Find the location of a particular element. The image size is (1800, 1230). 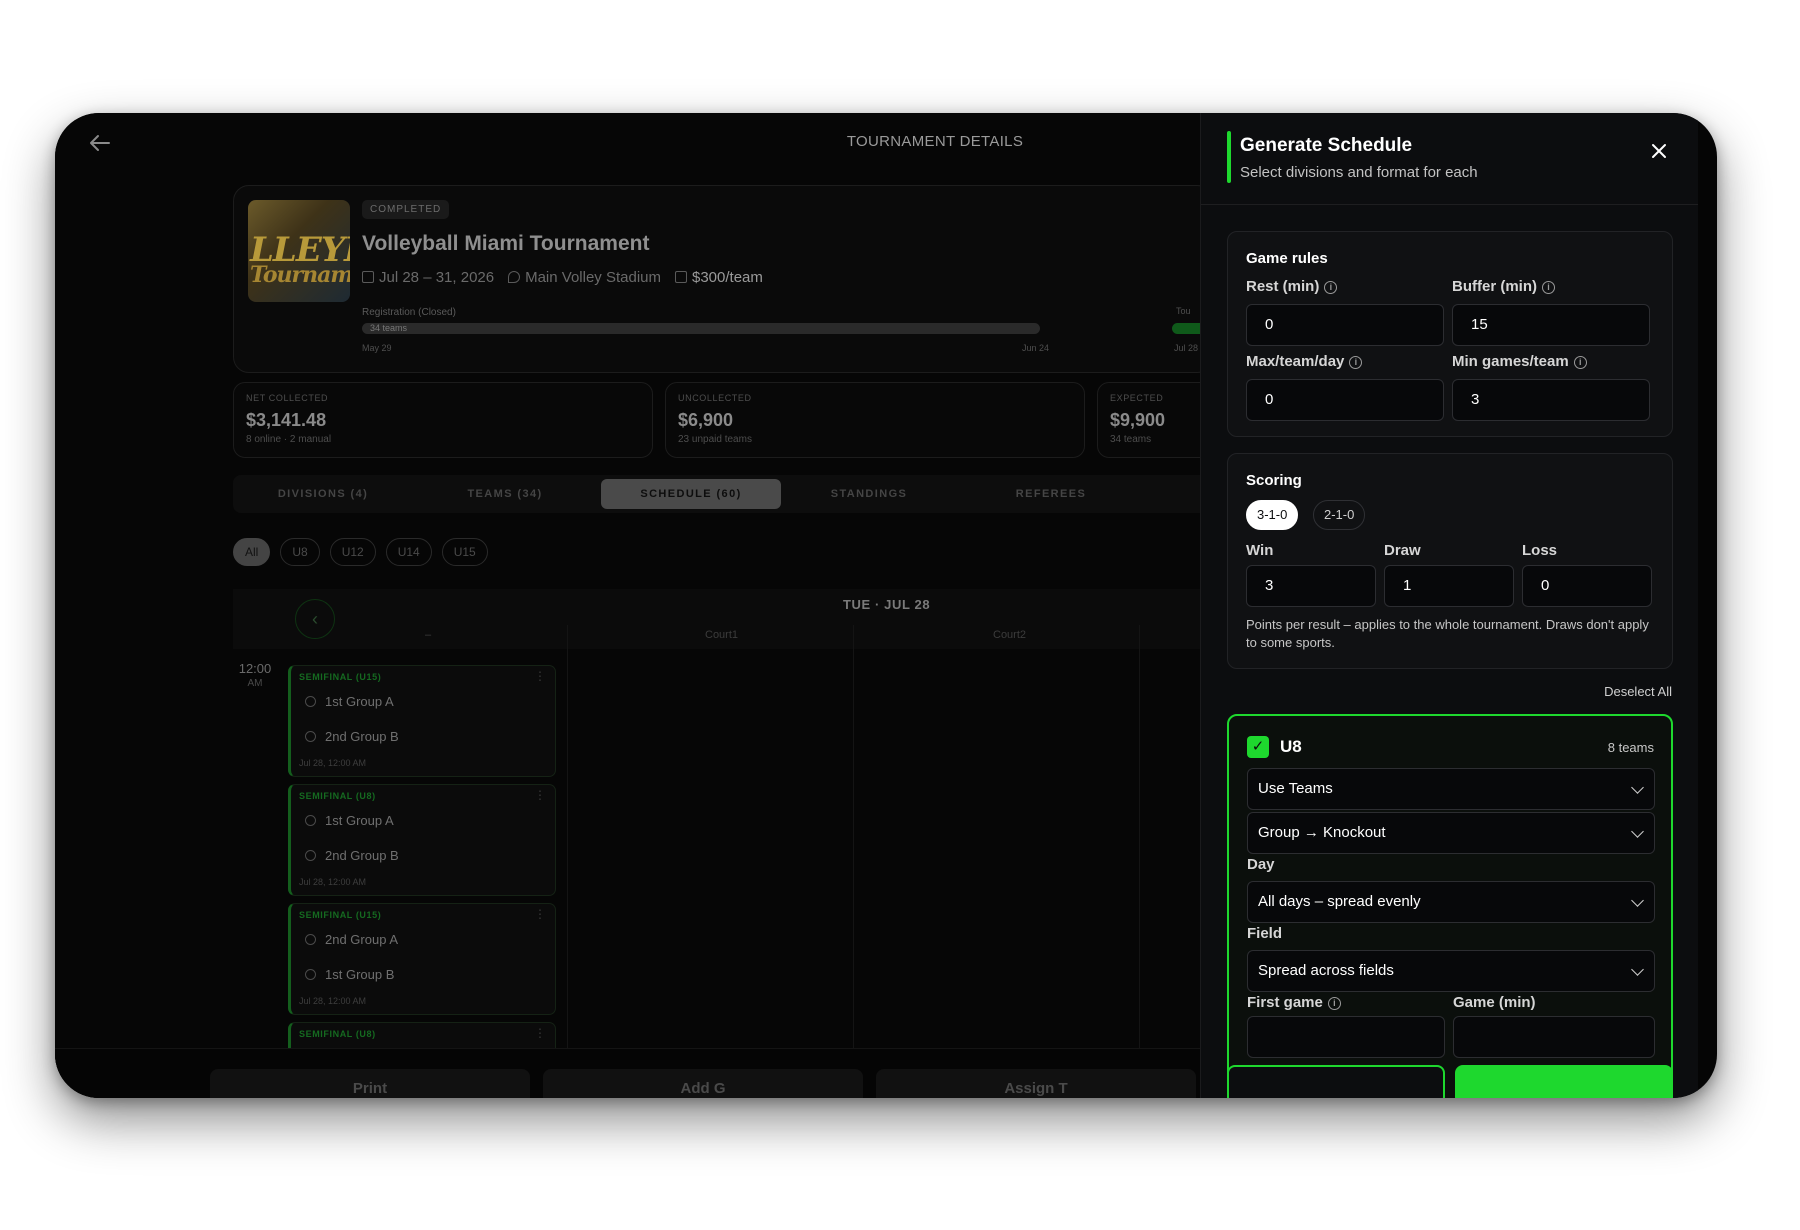

win-label: Win is located at coordinates (1260, 550).